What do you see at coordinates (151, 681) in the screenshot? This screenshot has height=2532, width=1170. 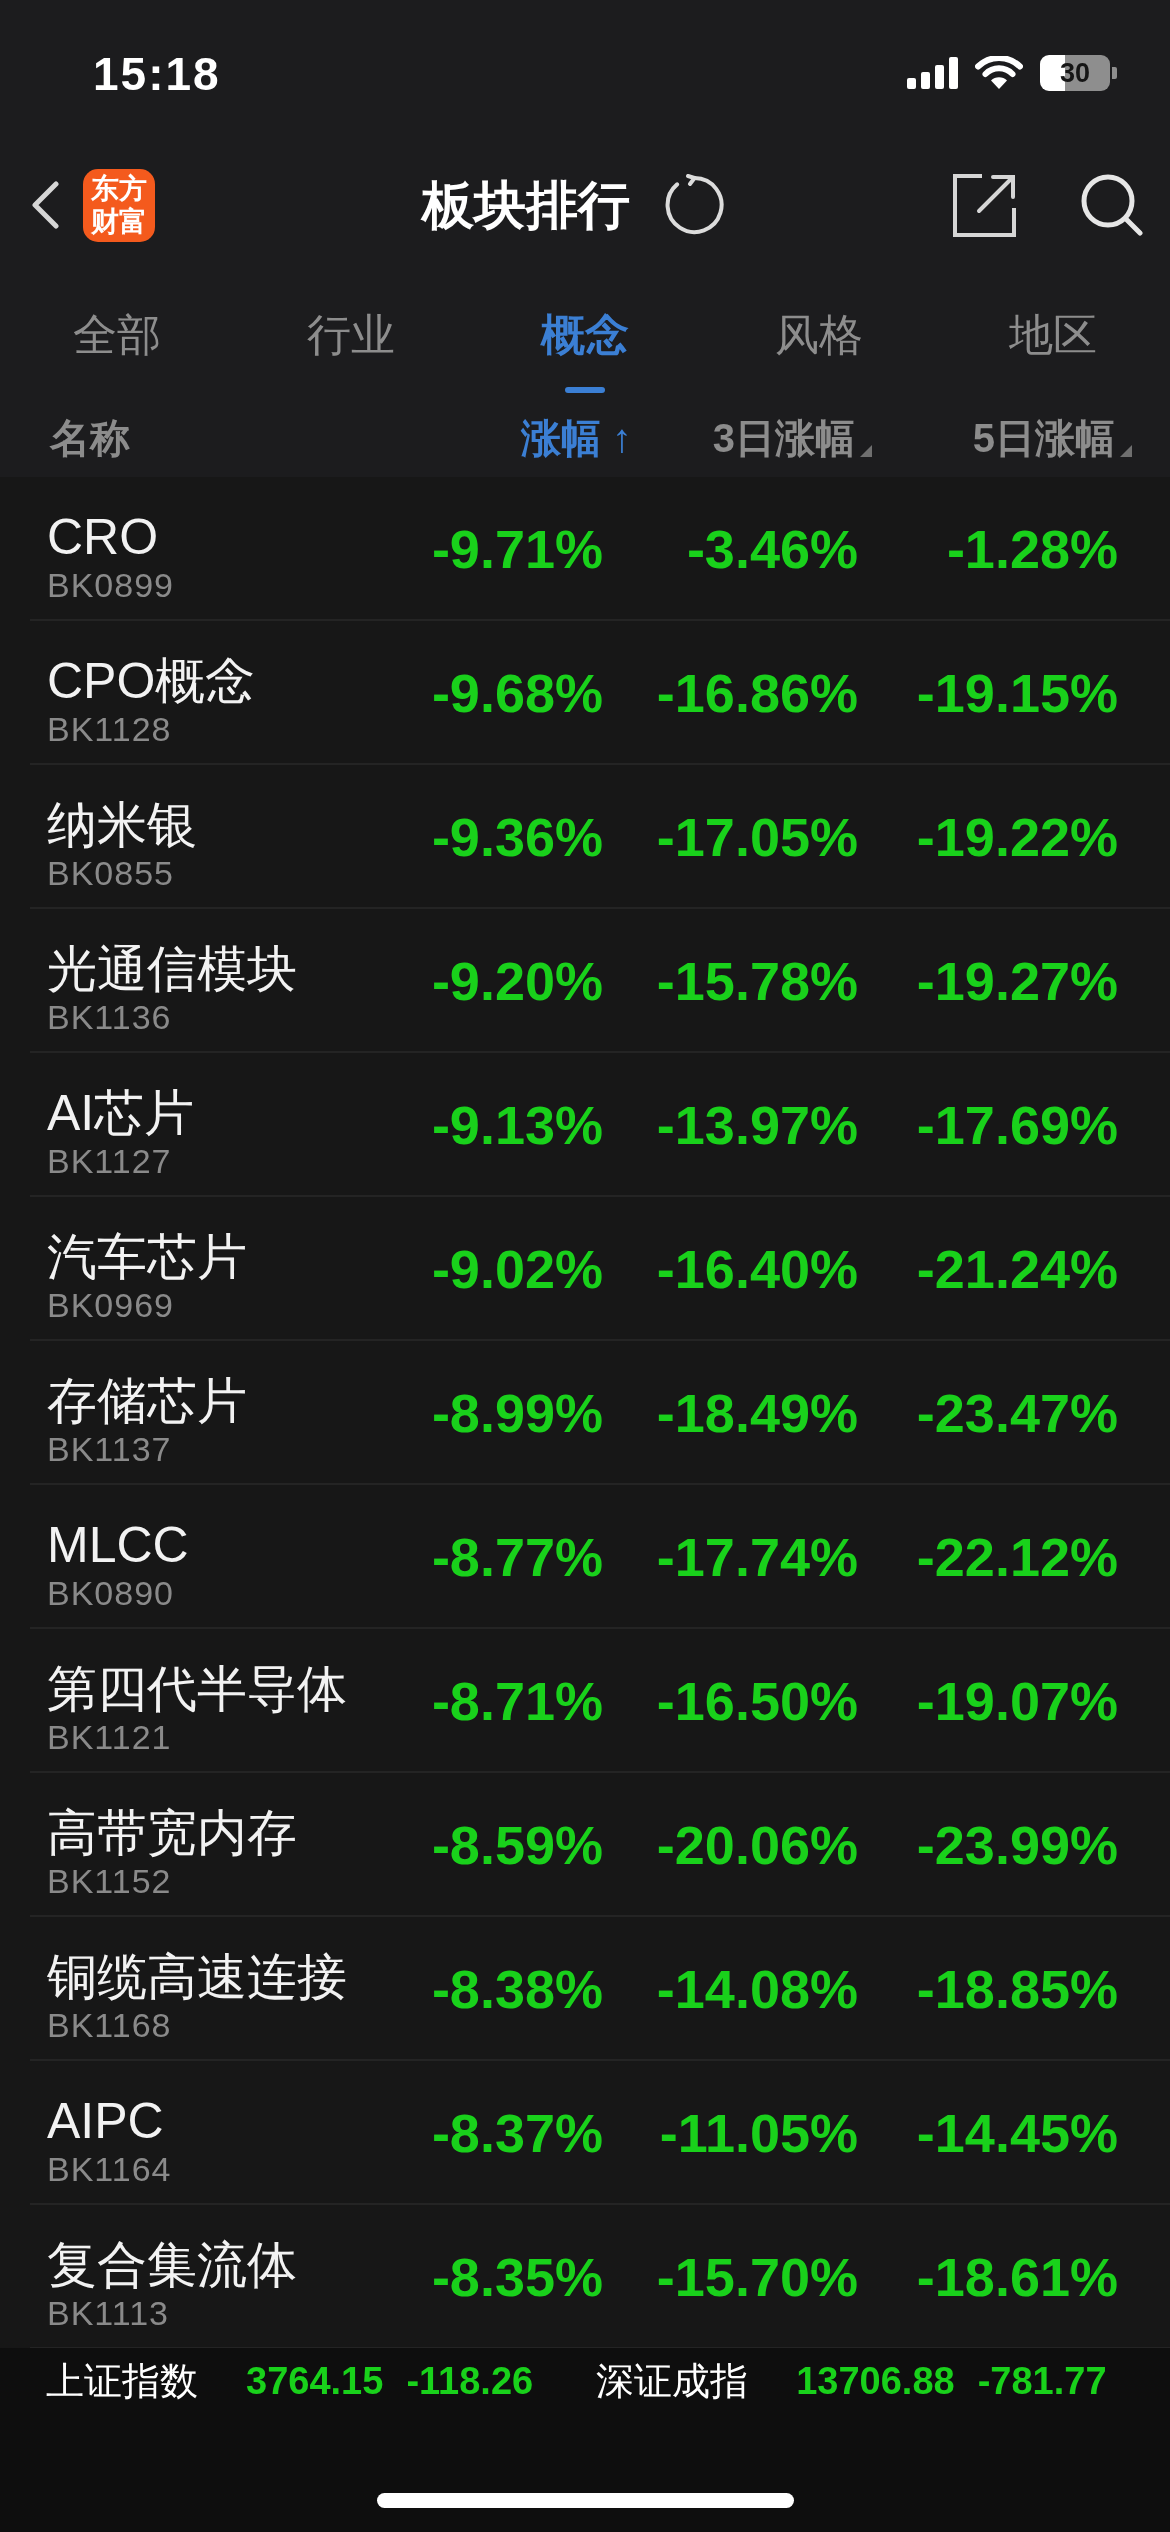 I see `sector-name: CPO概念` at bounding box center [151, 681].